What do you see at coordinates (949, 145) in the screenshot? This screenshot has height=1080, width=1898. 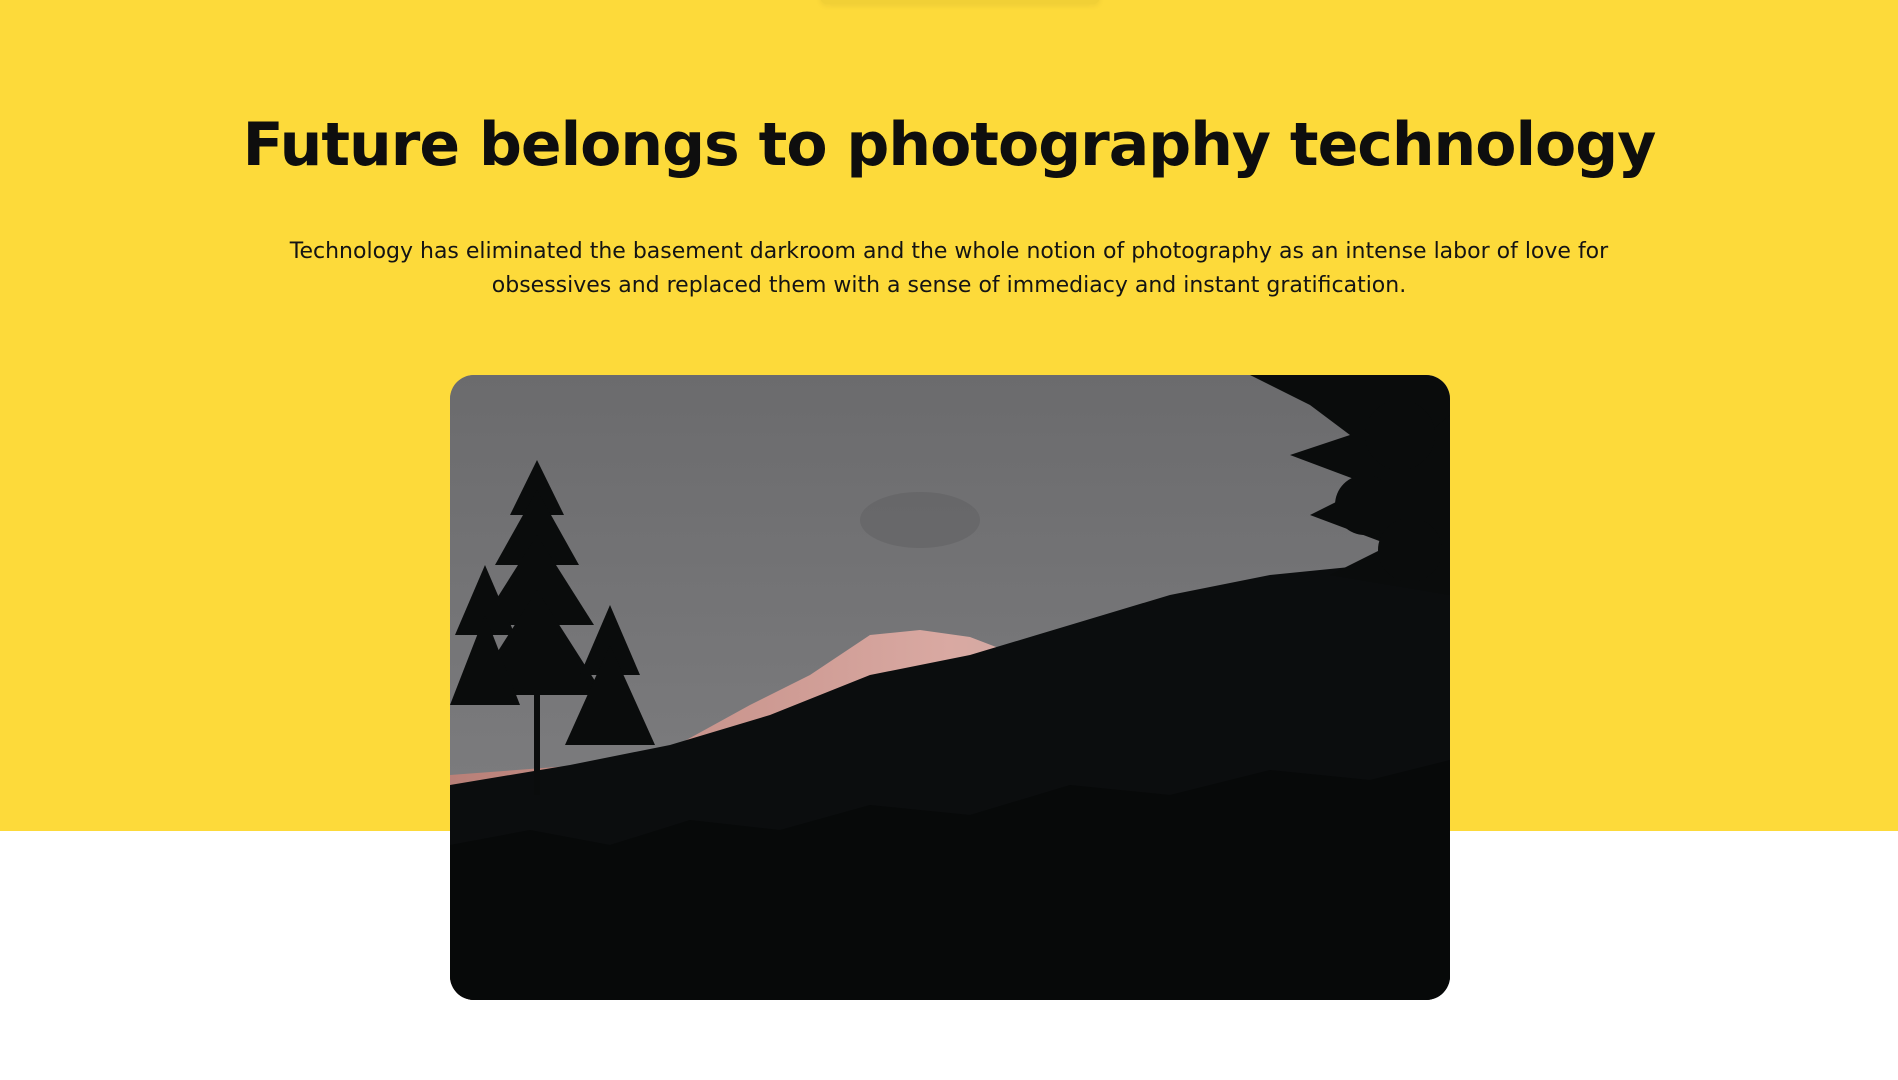 I see `hero-title: Future belongs to photography technology` at bounding box center [949, 145].